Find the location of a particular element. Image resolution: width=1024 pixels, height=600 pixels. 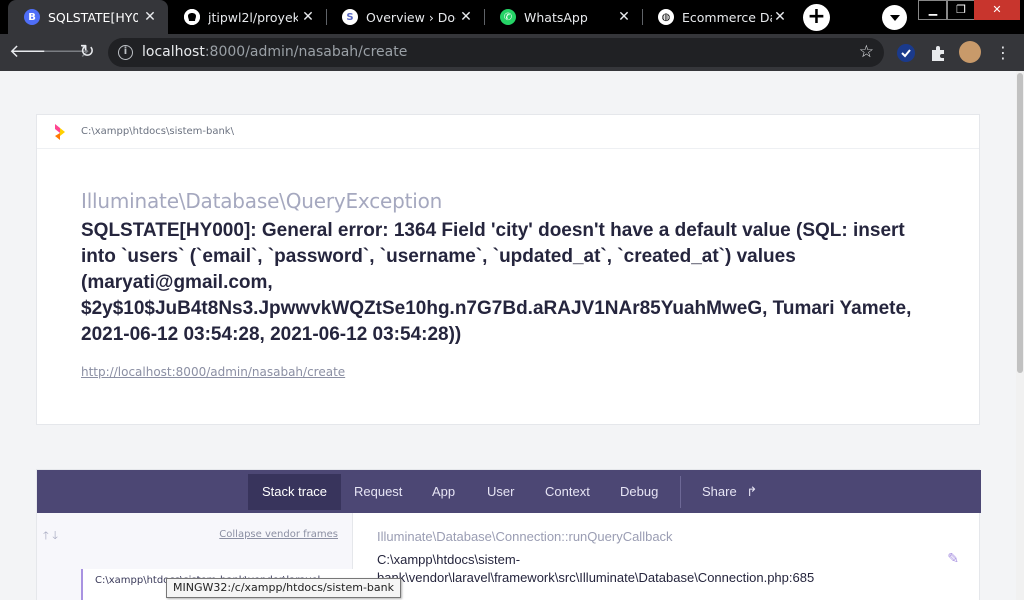

whatsapp-icon: ✆ is located at coordinates (508, 17).